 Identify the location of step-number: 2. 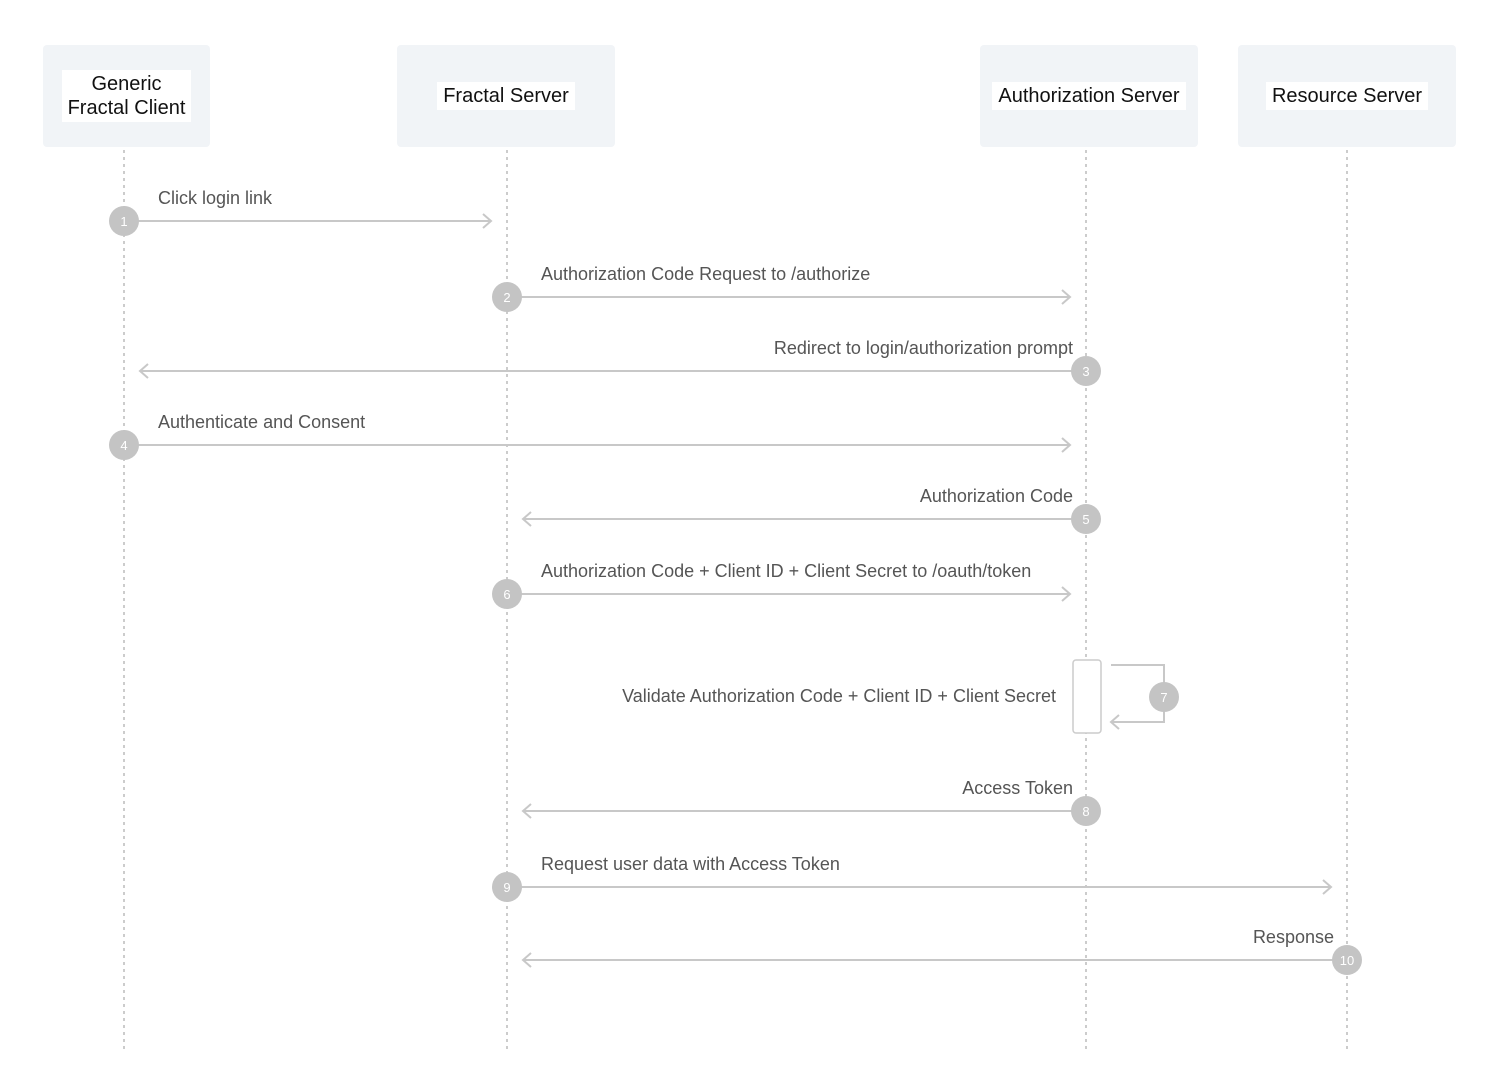
(506, 297).